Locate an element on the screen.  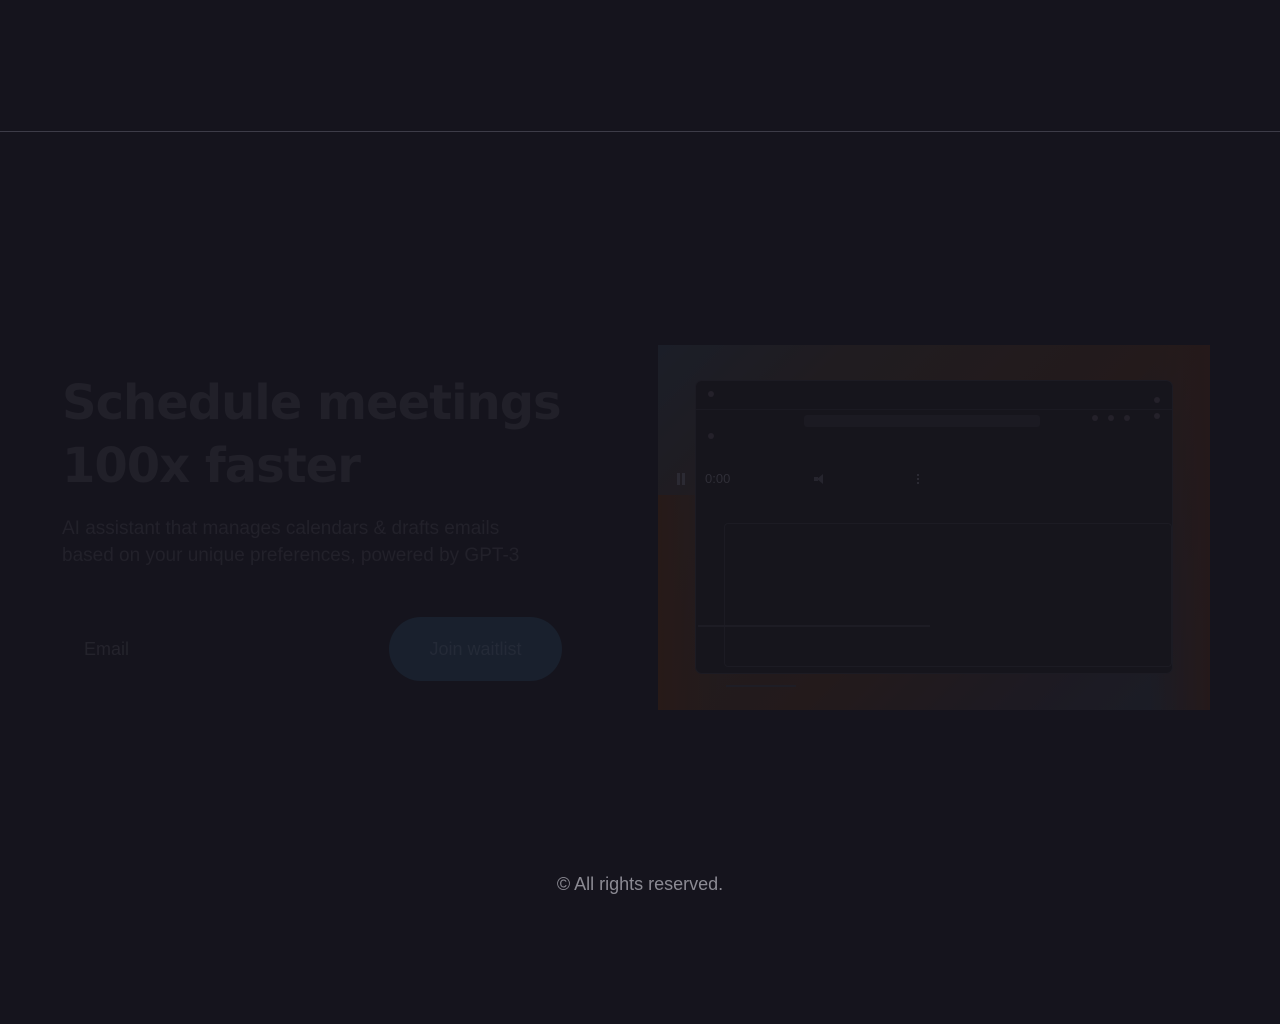
email-input is located at coordinates (222, 649).